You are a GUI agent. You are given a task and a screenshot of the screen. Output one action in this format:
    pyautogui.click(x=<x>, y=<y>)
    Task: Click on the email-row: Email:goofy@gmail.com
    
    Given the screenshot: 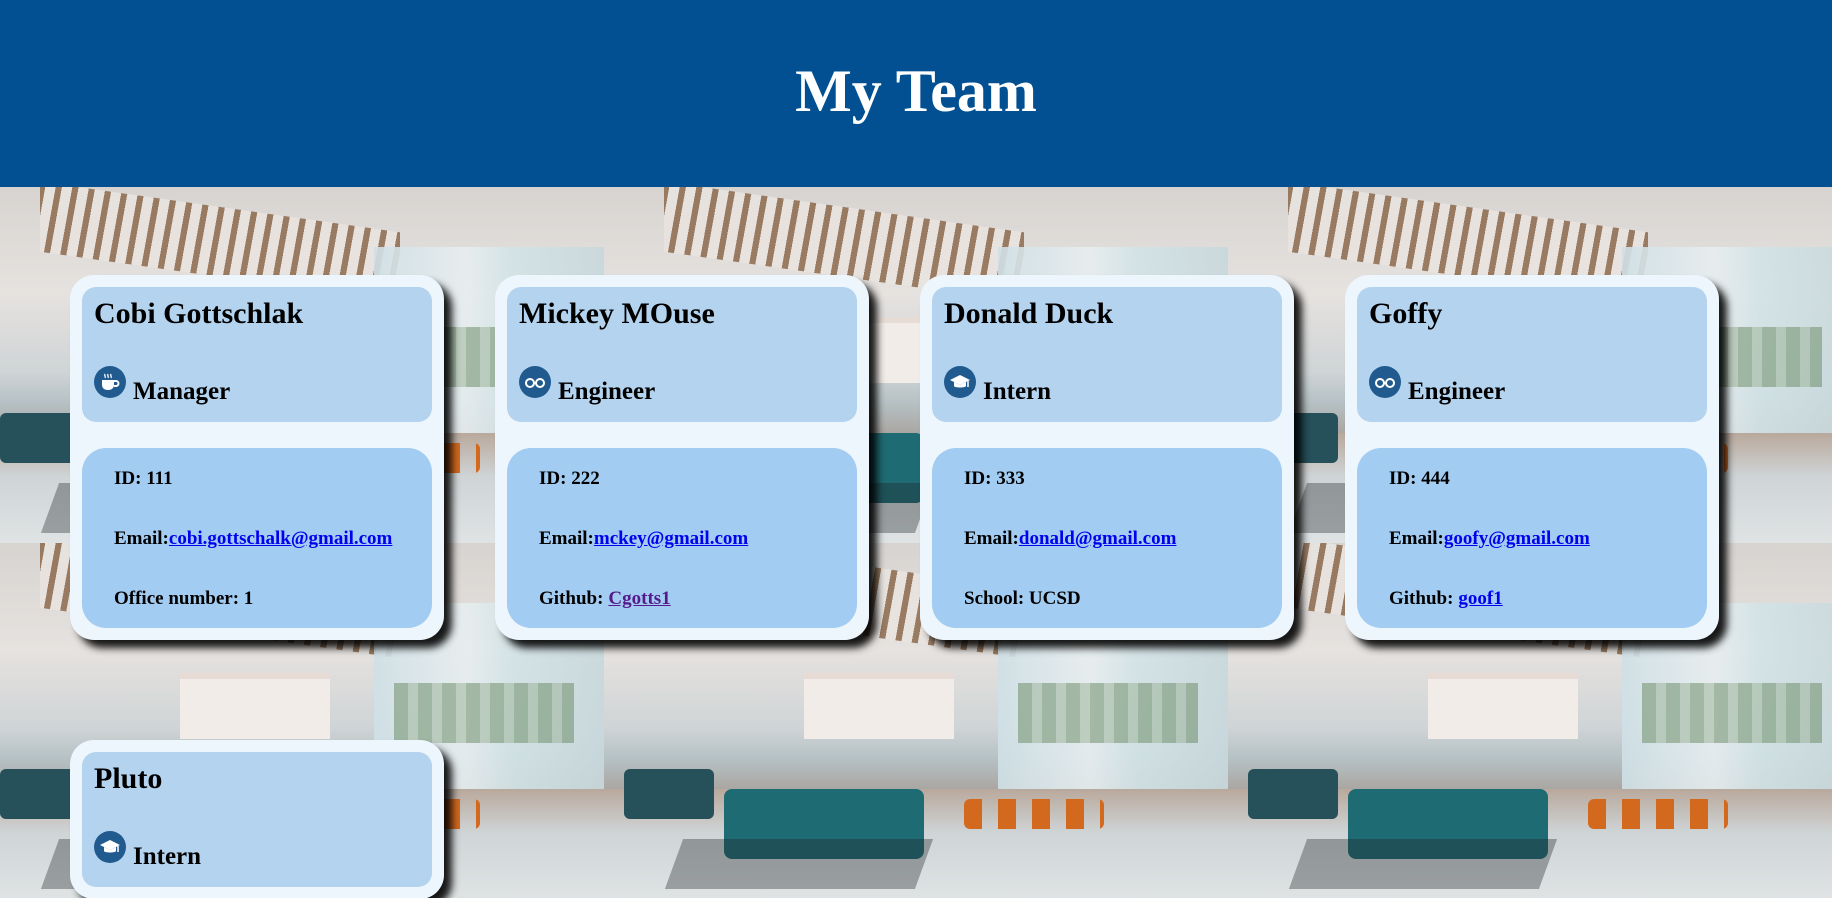 What is the action you would take?
    pyautogui.click(x=1489, y=539)
    